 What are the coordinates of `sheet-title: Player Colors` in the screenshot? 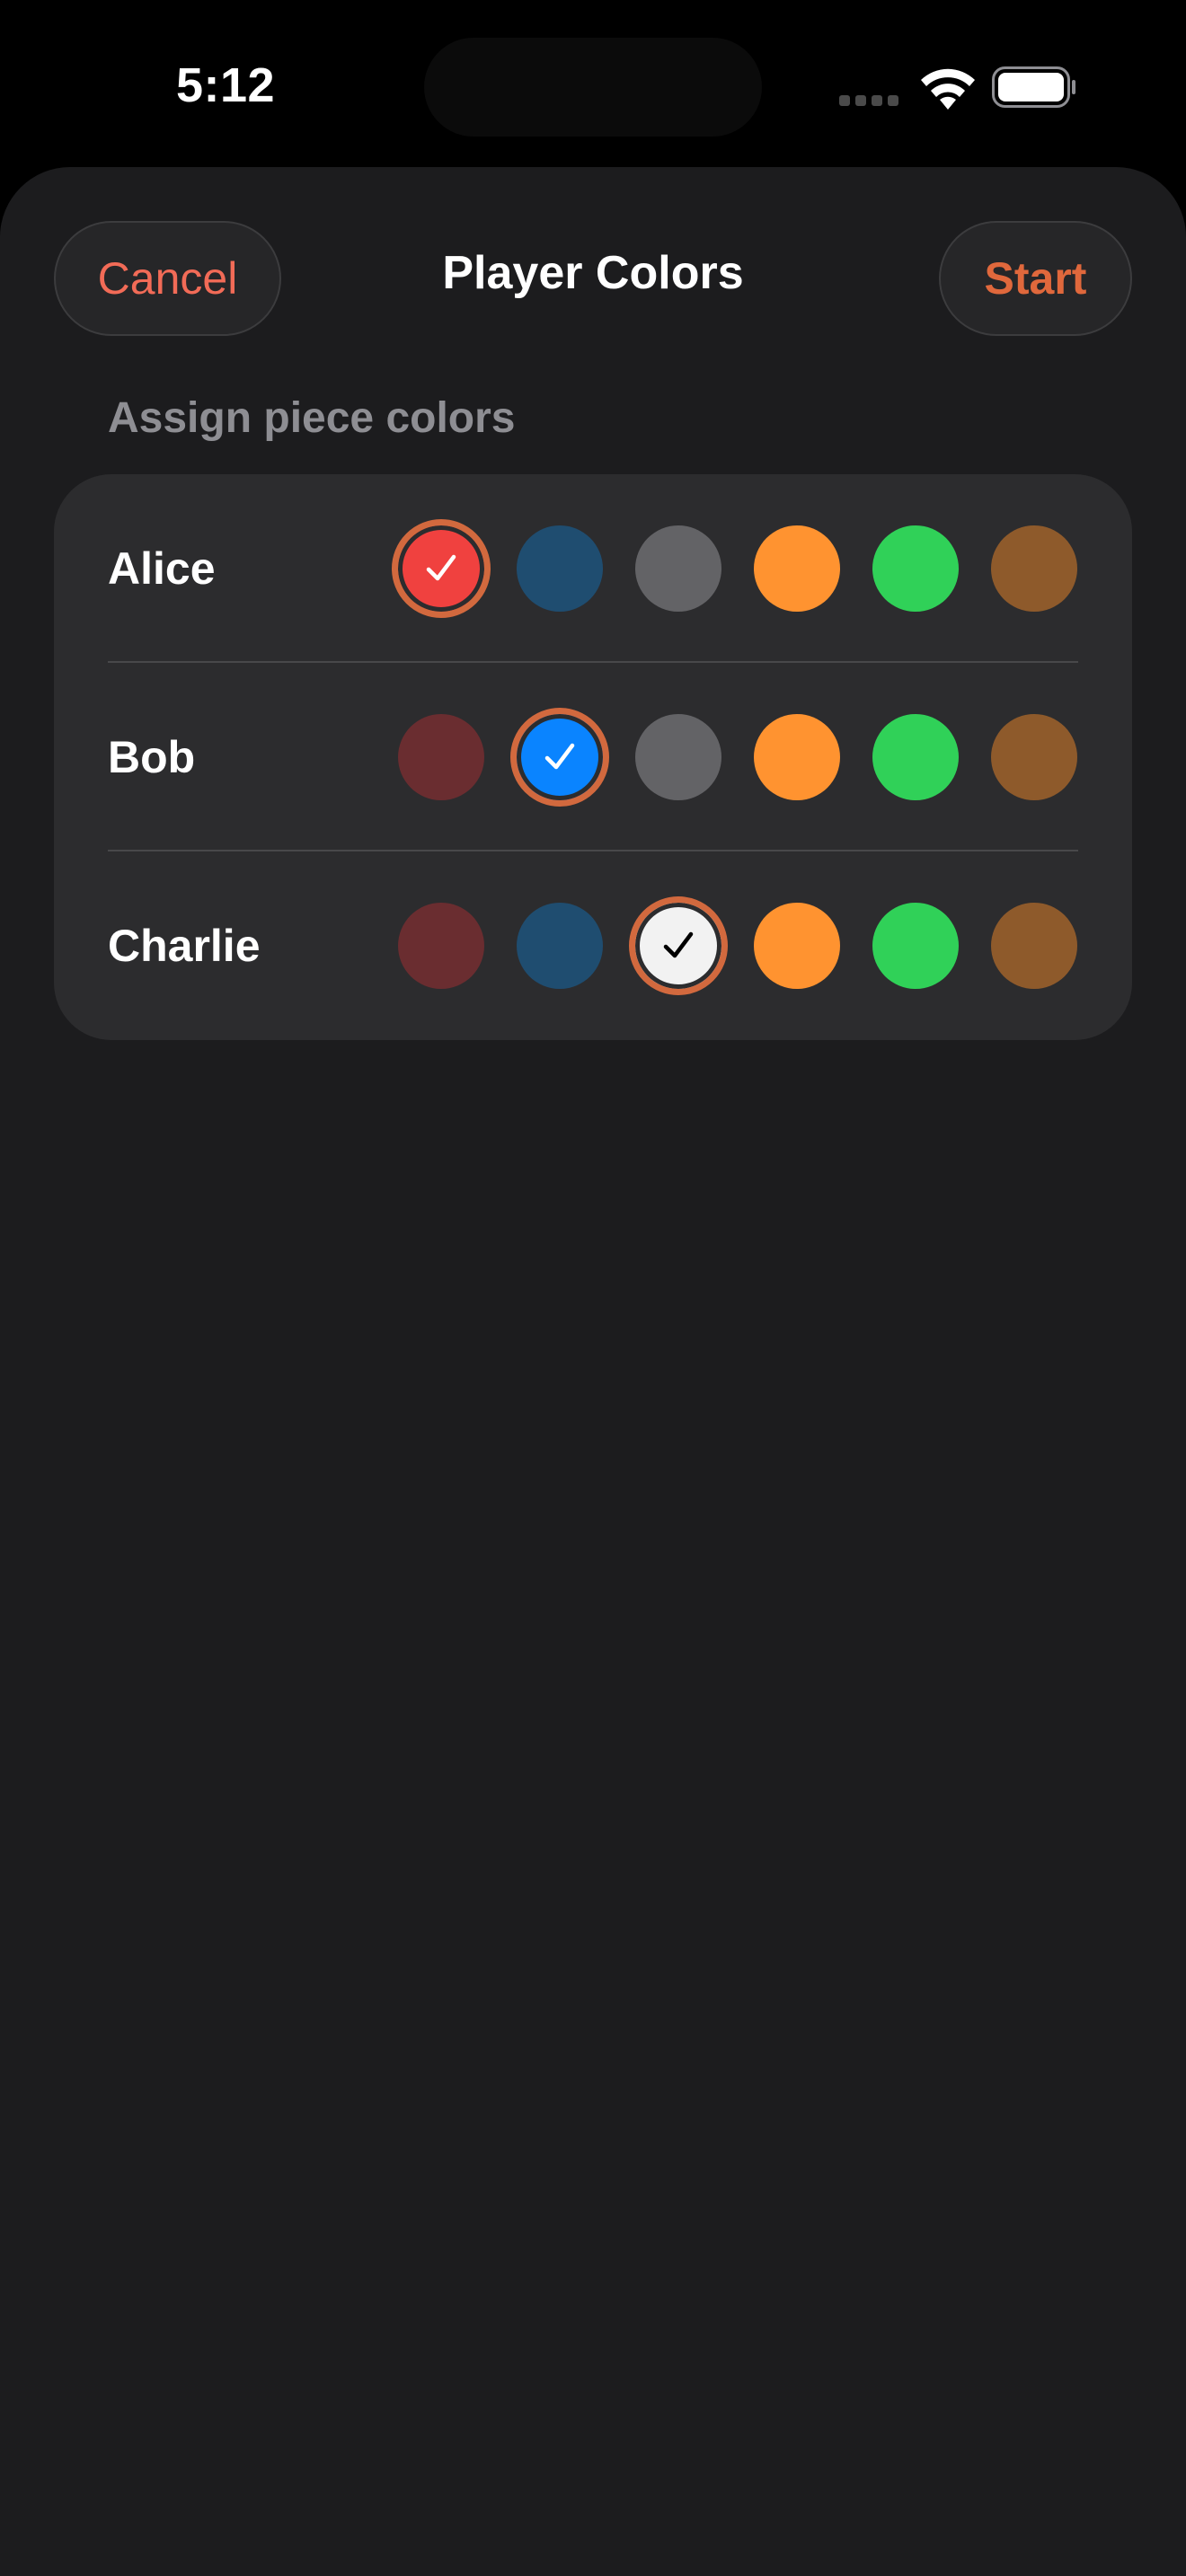 It's located at (593, 273).